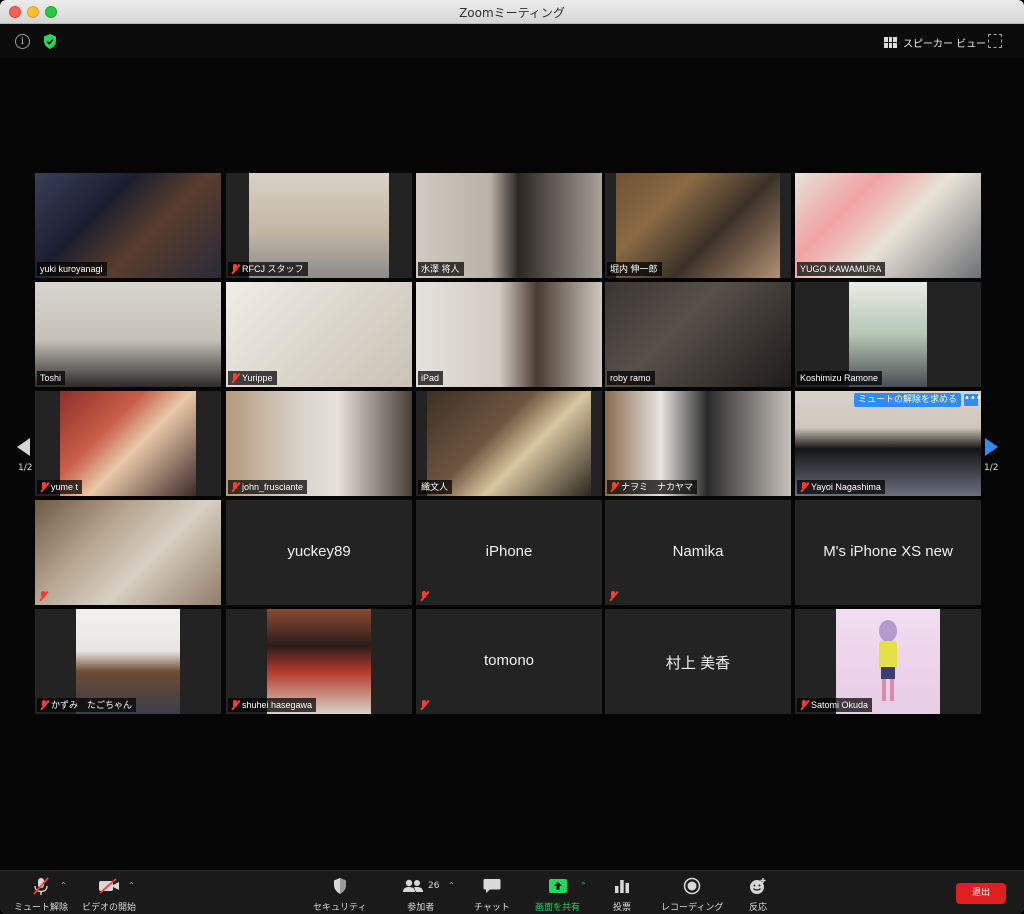 The width and height of the screenshot is (1024, 914). I want to click on participant-name-tag: john_frusciante, so click(268, 487).